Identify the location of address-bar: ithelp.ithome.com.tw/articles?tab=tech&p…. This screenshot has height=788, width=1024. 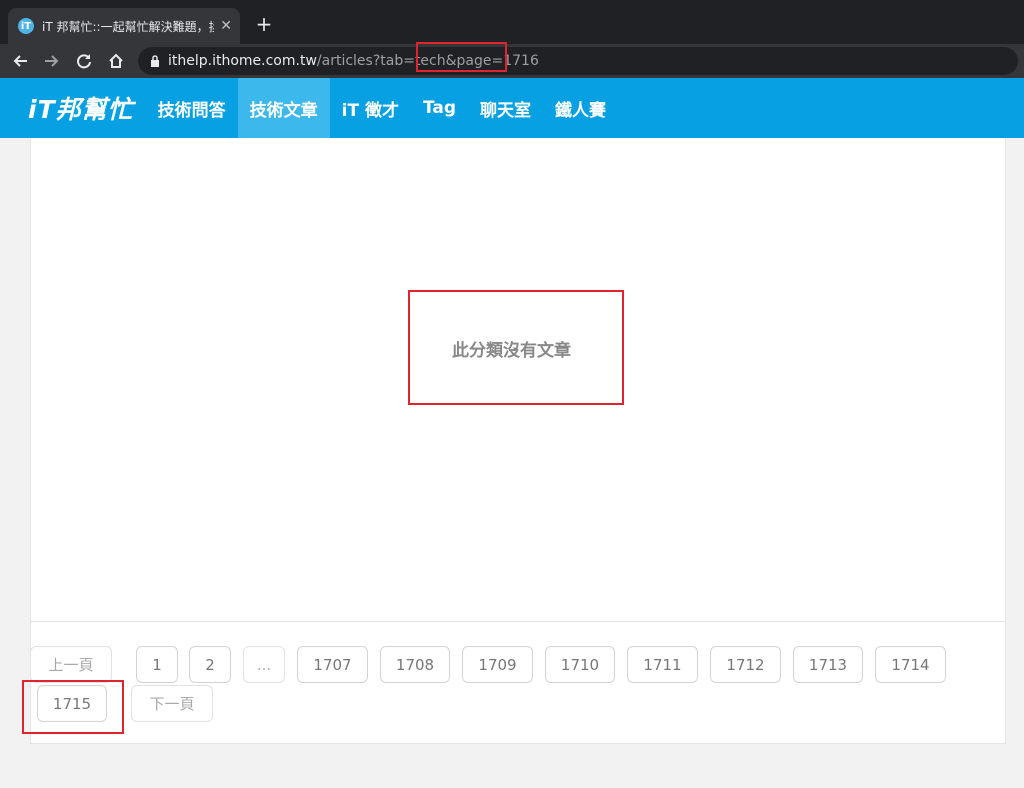
(578, 61).